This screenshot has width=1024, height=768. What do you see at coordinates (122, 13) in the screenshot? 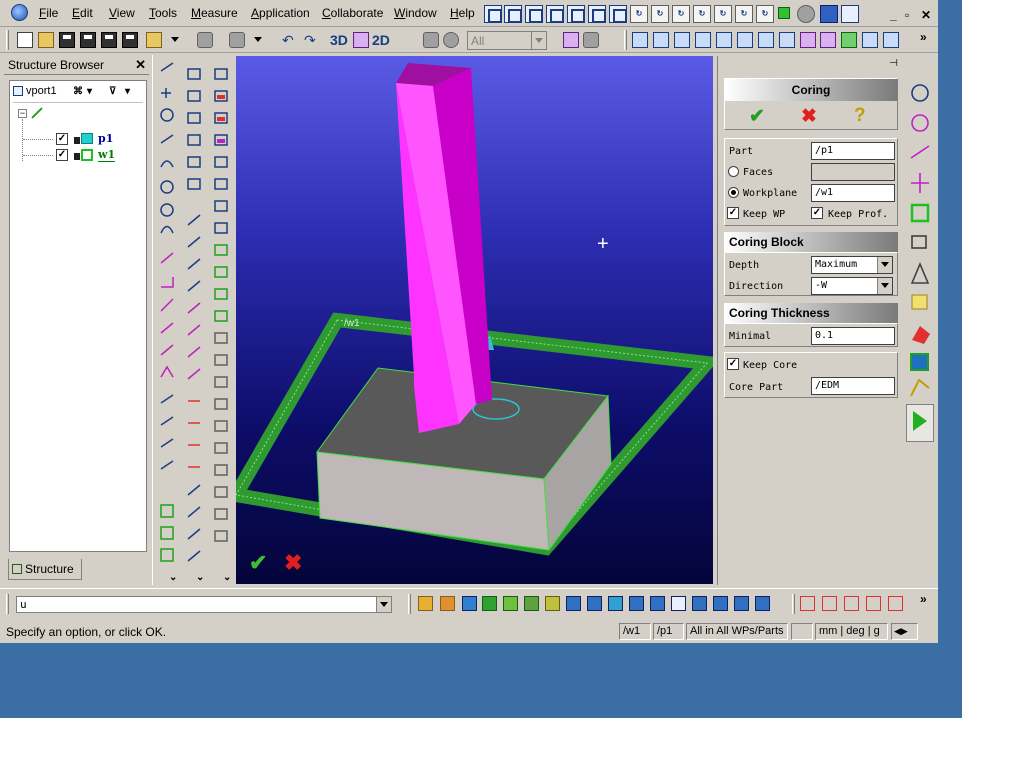
I see `menu-view: View` at bounding box center [122, 13].